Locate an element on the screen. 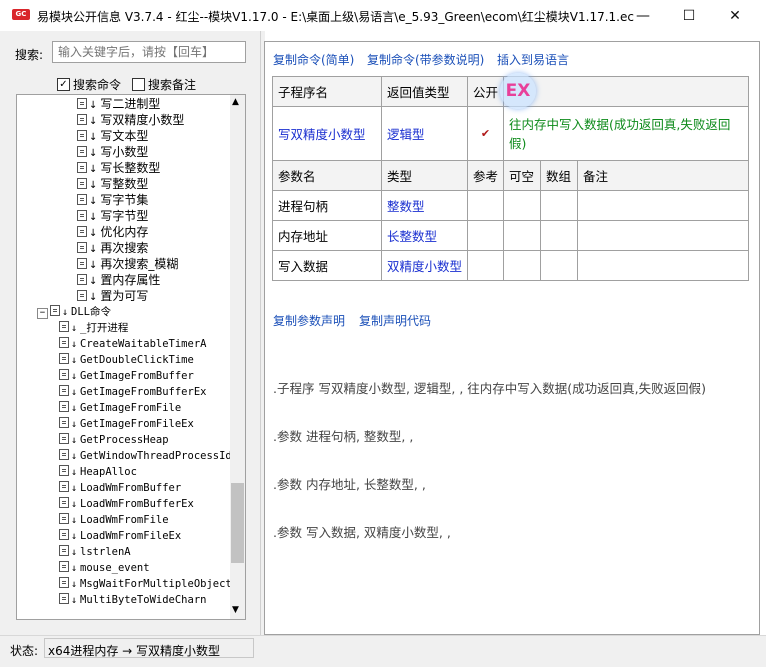 This screenshot has height=667, width=766. tree-item-label: MsgWaitForMultipleObjects is located at coordinates (159, 584).